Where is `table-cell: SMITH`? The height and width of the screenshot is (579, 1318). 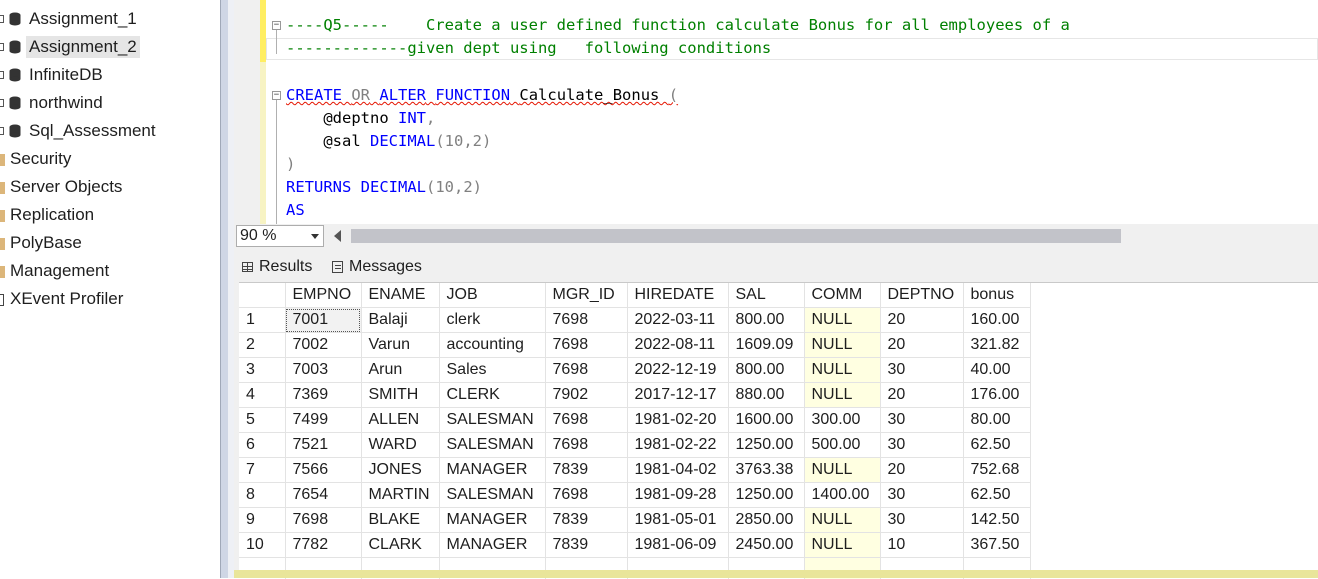 table-cell: SMITH is located at coordinates (400, 395).